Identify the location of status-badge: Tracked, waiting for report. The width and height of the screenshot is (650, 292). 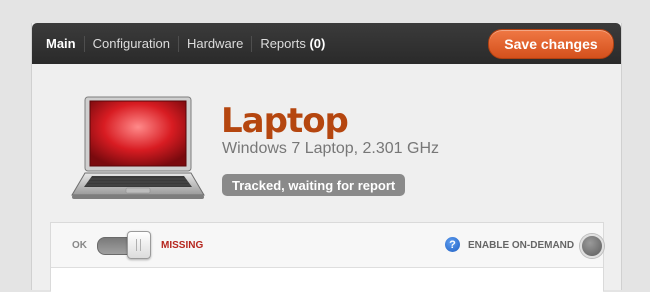
(314, 185).